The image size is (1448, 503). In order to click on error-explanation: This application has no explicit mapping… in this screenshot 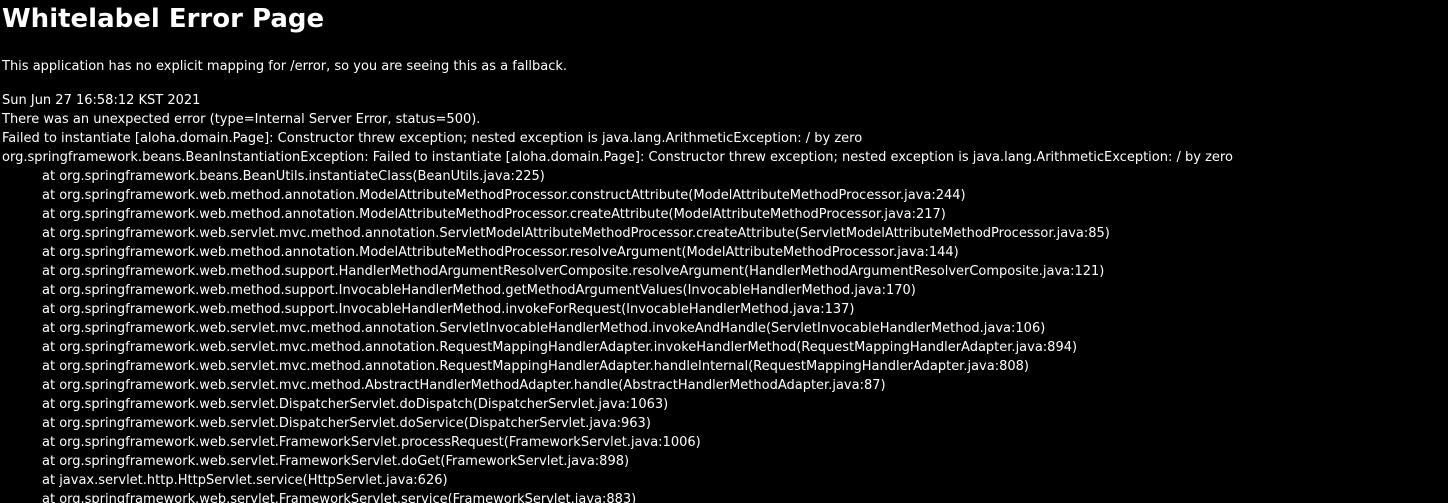, I will do `click(285, 66)`.